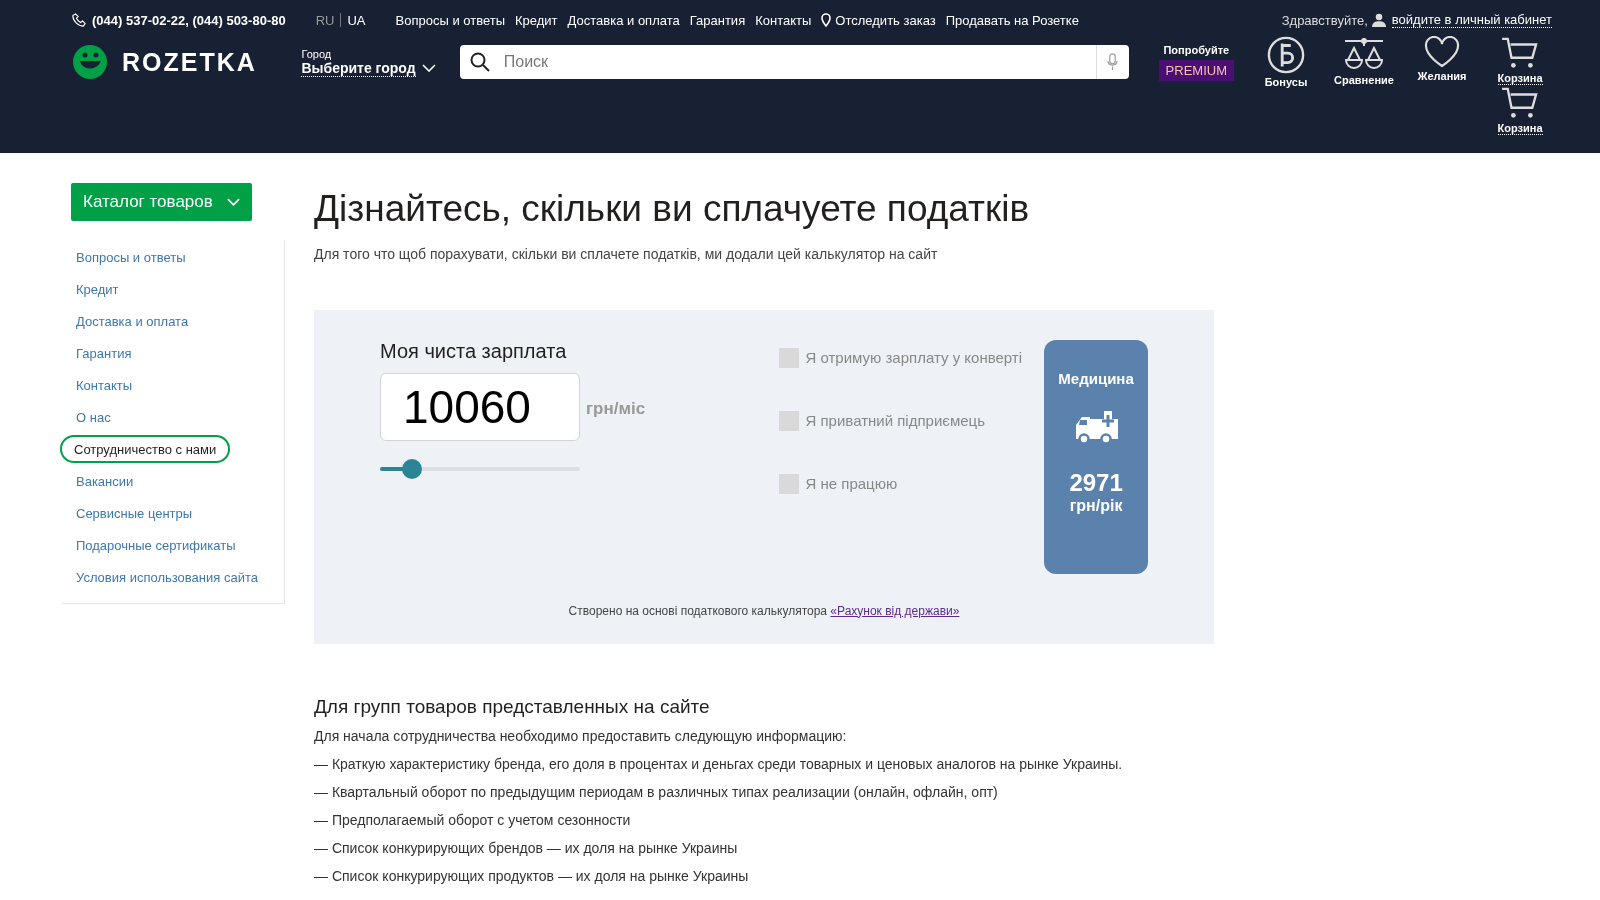 Image resolution: width=1600 pixels, height=900 pixels. Describe the element at coordinates (1096, 378) in the screenshot. I see `card-title: Медицина` at that location.